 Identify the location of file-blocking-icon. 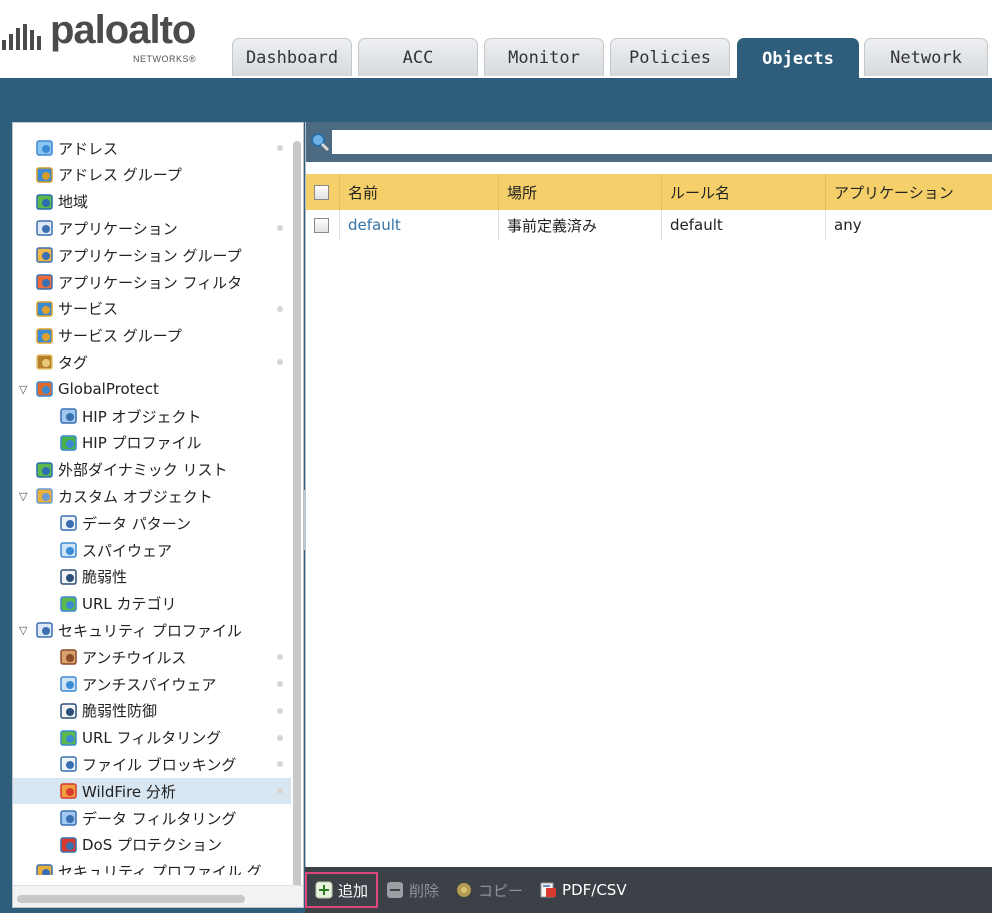
(68, 764).